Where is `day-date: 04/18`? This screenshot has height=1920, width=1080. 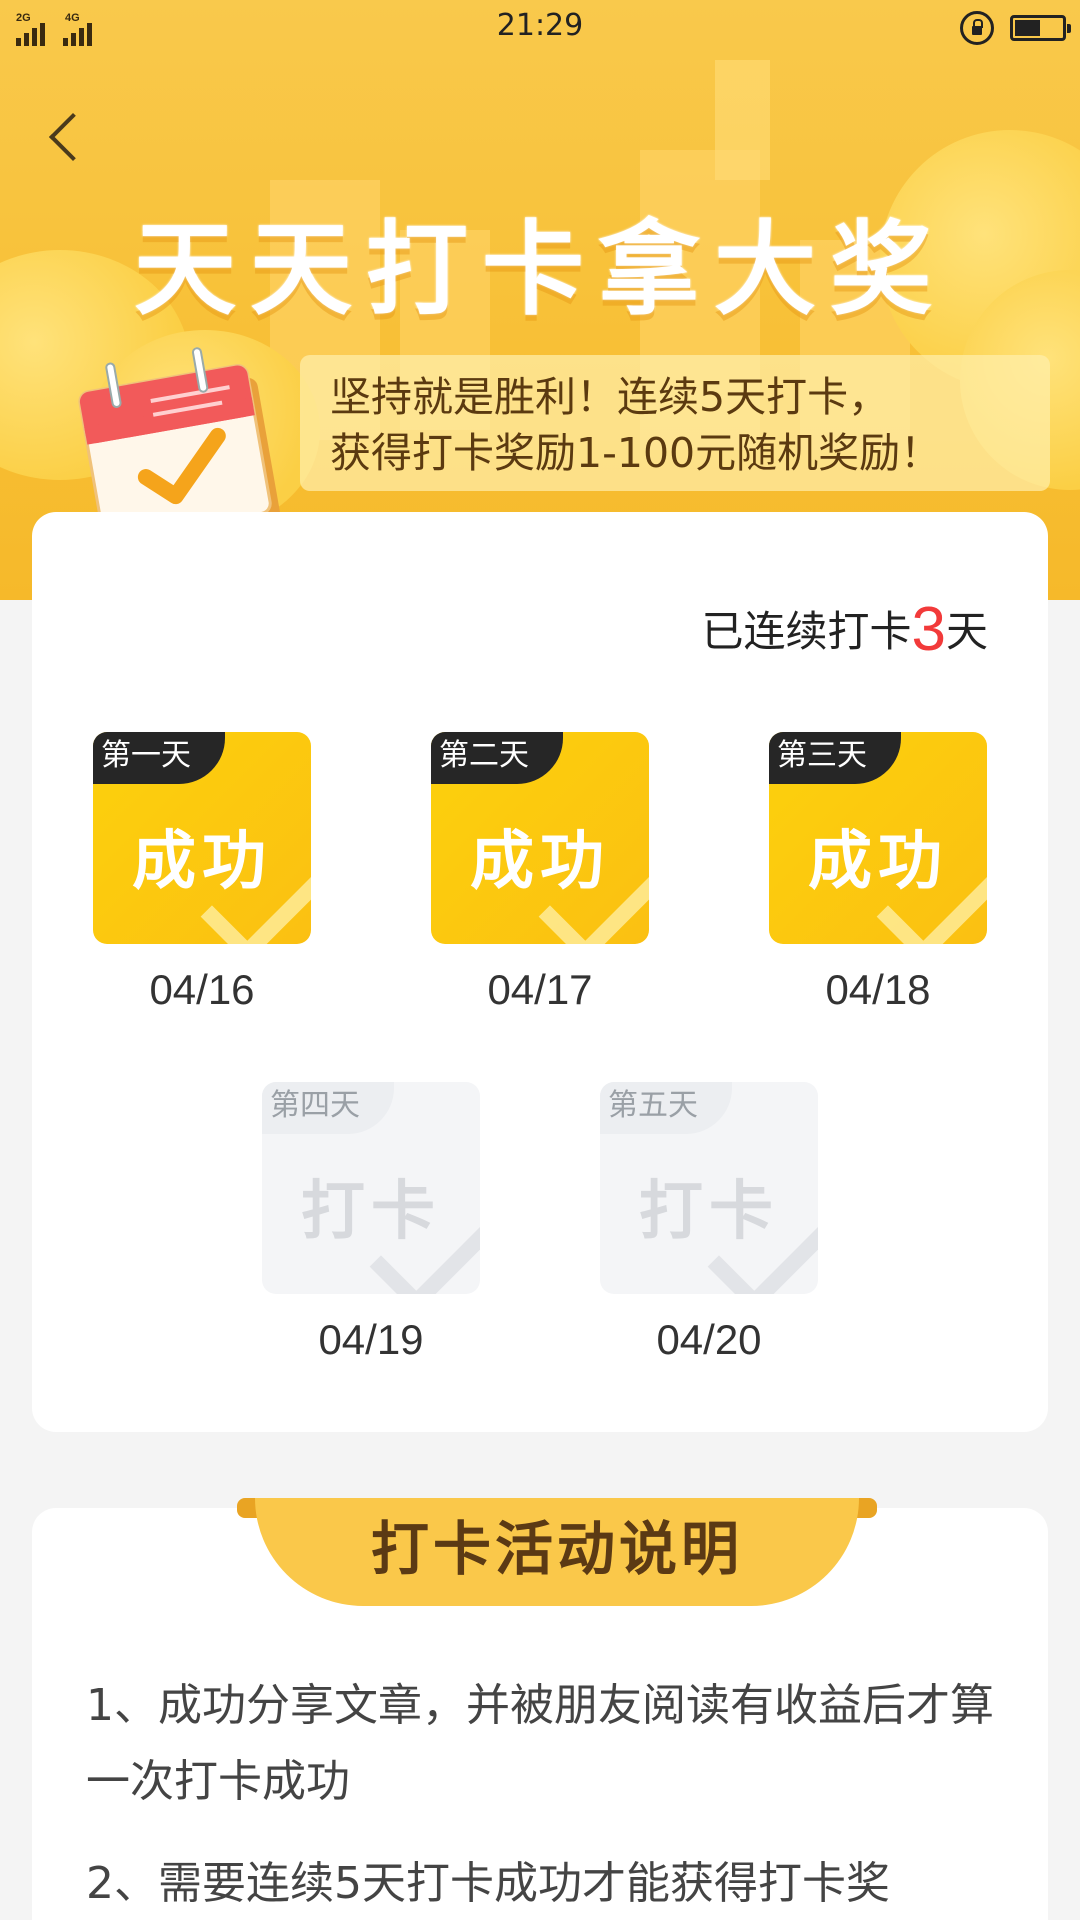
day-date: 04/18 is located at coordinates (878, 989).